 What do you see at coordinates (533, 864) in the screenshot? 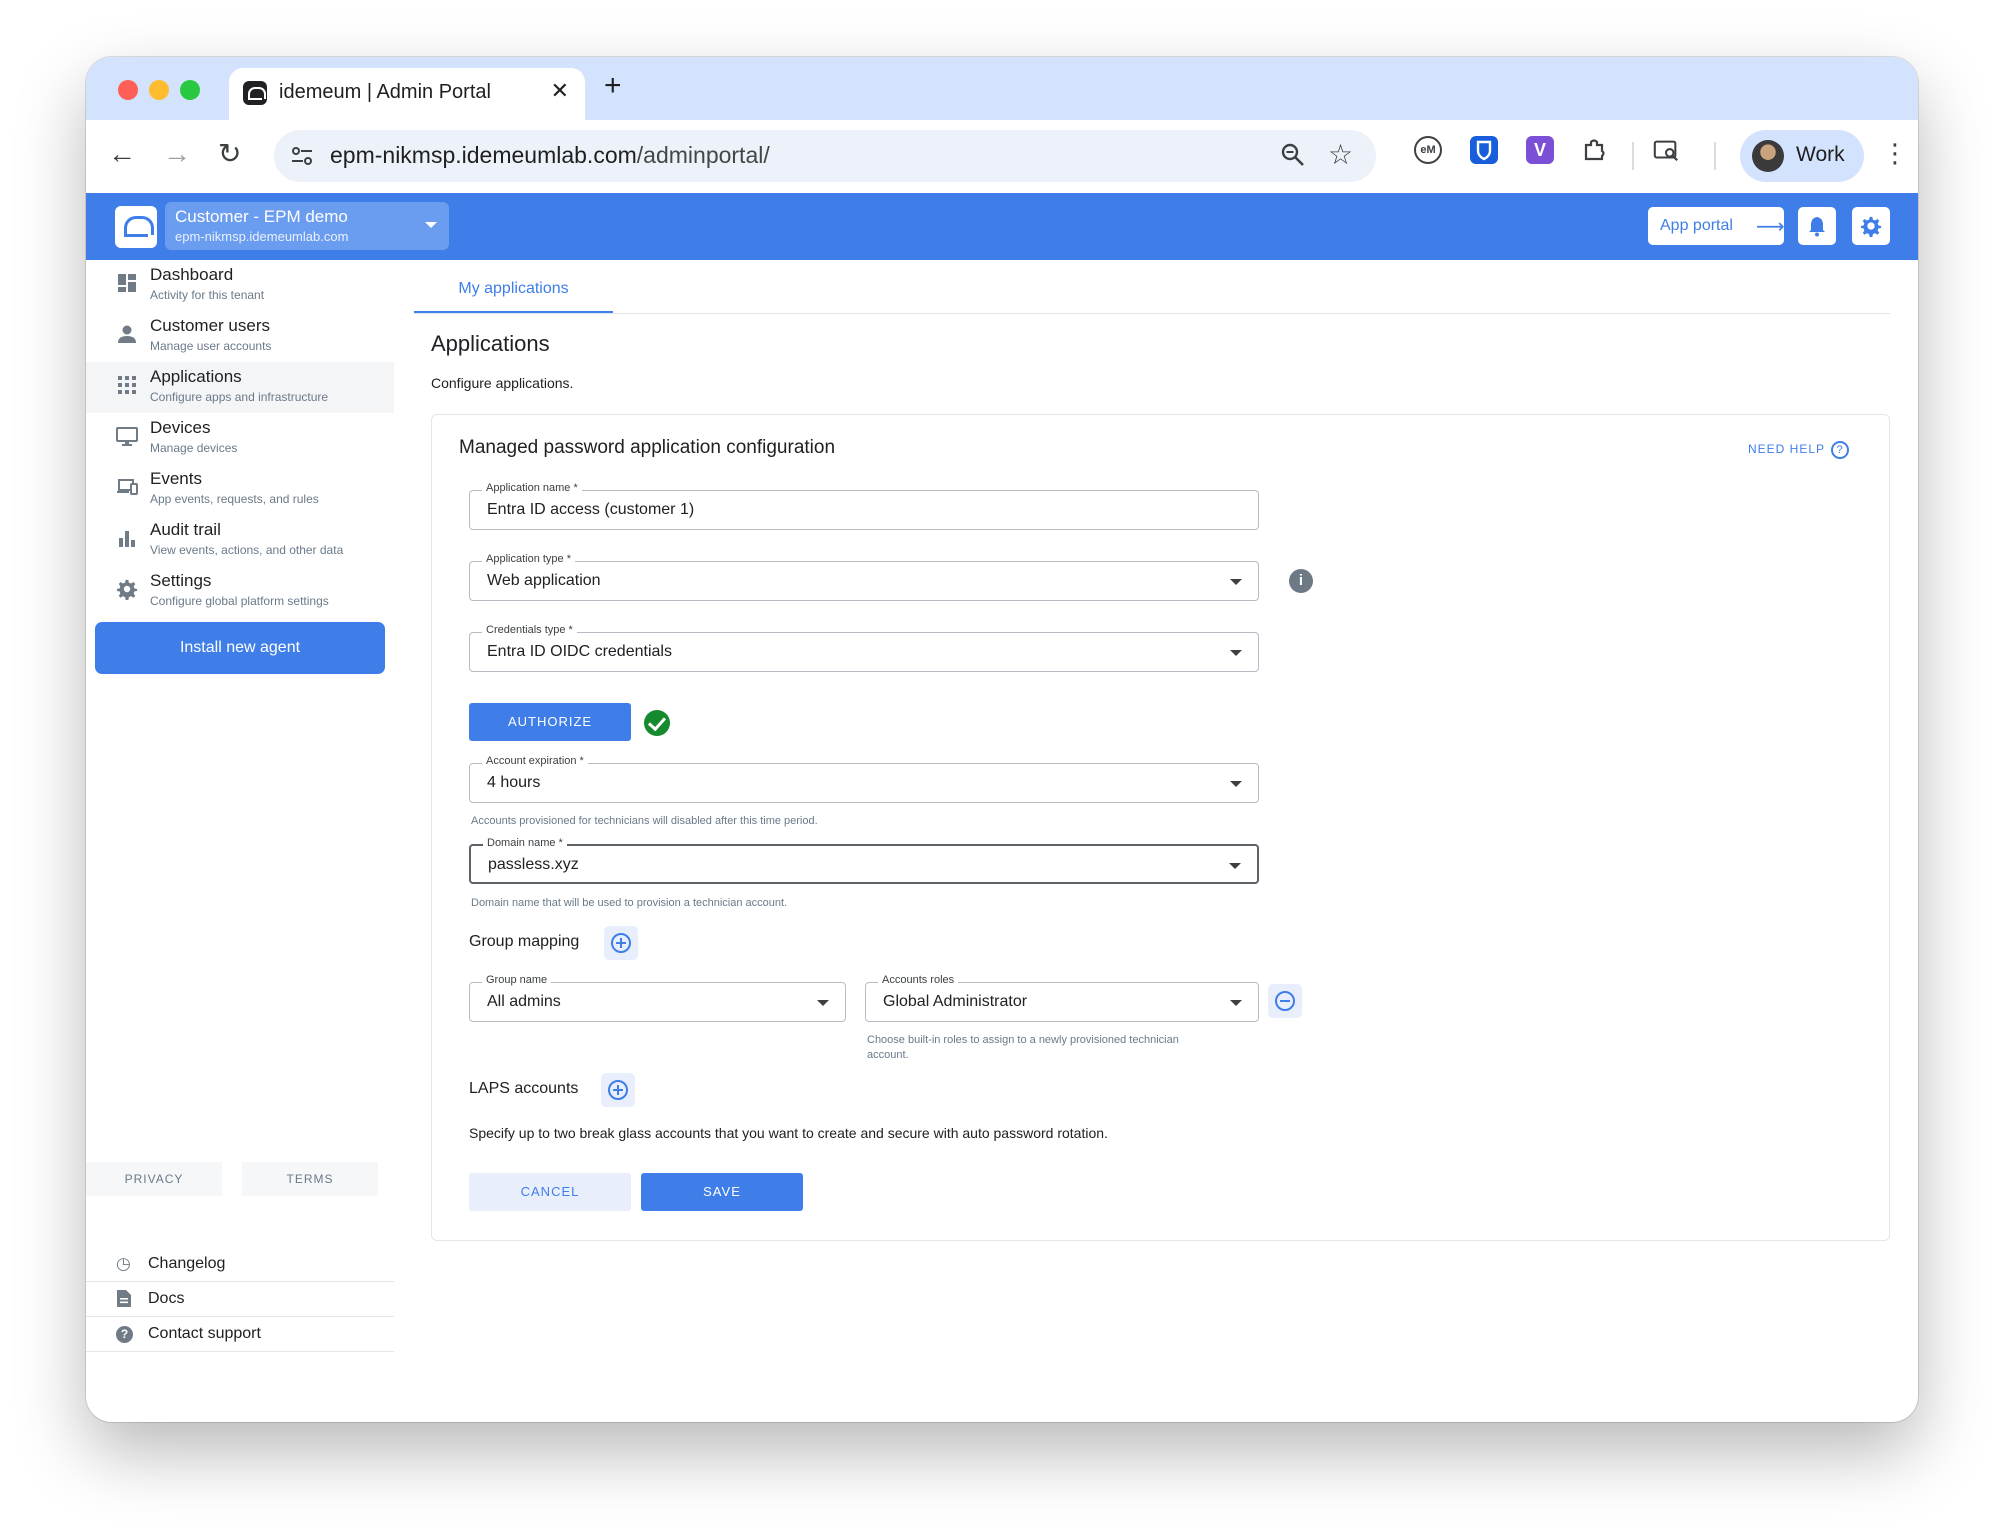
I see `field-value: passless.xyz` at bounding box center [533, 864].